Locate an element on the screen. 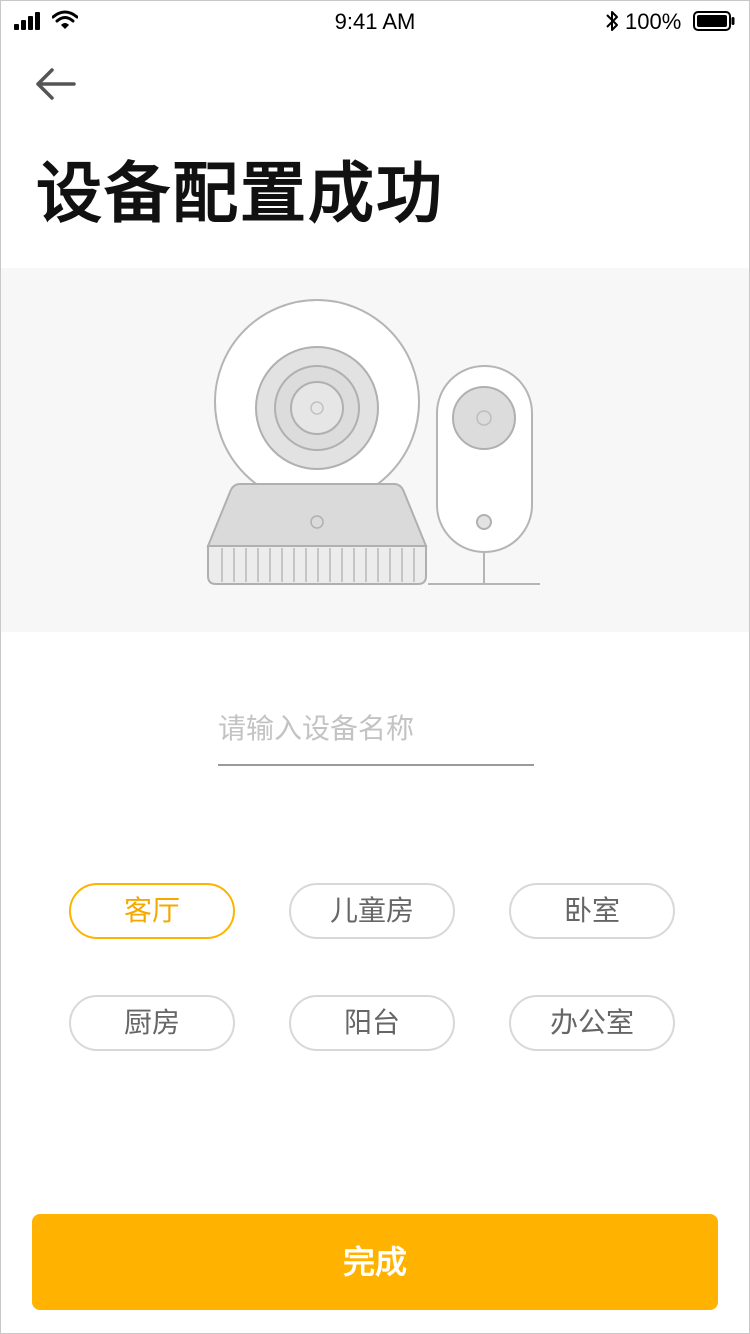  back-arrow-icon is located at coordinates (56, 84).